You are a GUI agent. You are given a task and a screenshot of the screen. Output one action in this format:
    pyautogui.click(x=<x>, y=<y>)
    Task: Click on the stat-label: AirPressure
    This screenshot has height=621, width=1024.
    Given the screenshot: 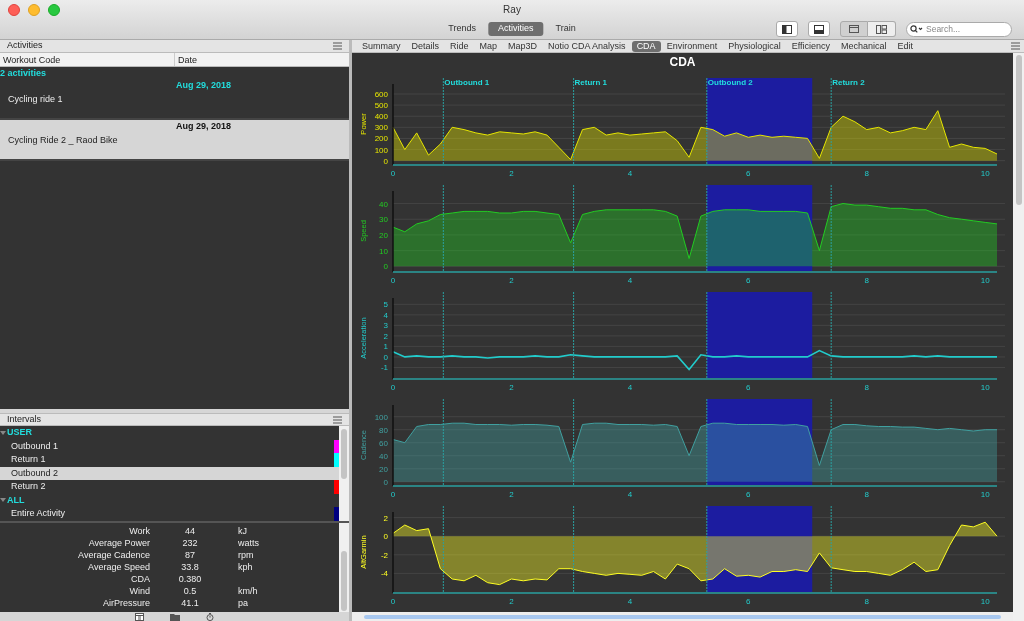 What is the action you would take?
    pyautogui.click(x=126, y=603)
    